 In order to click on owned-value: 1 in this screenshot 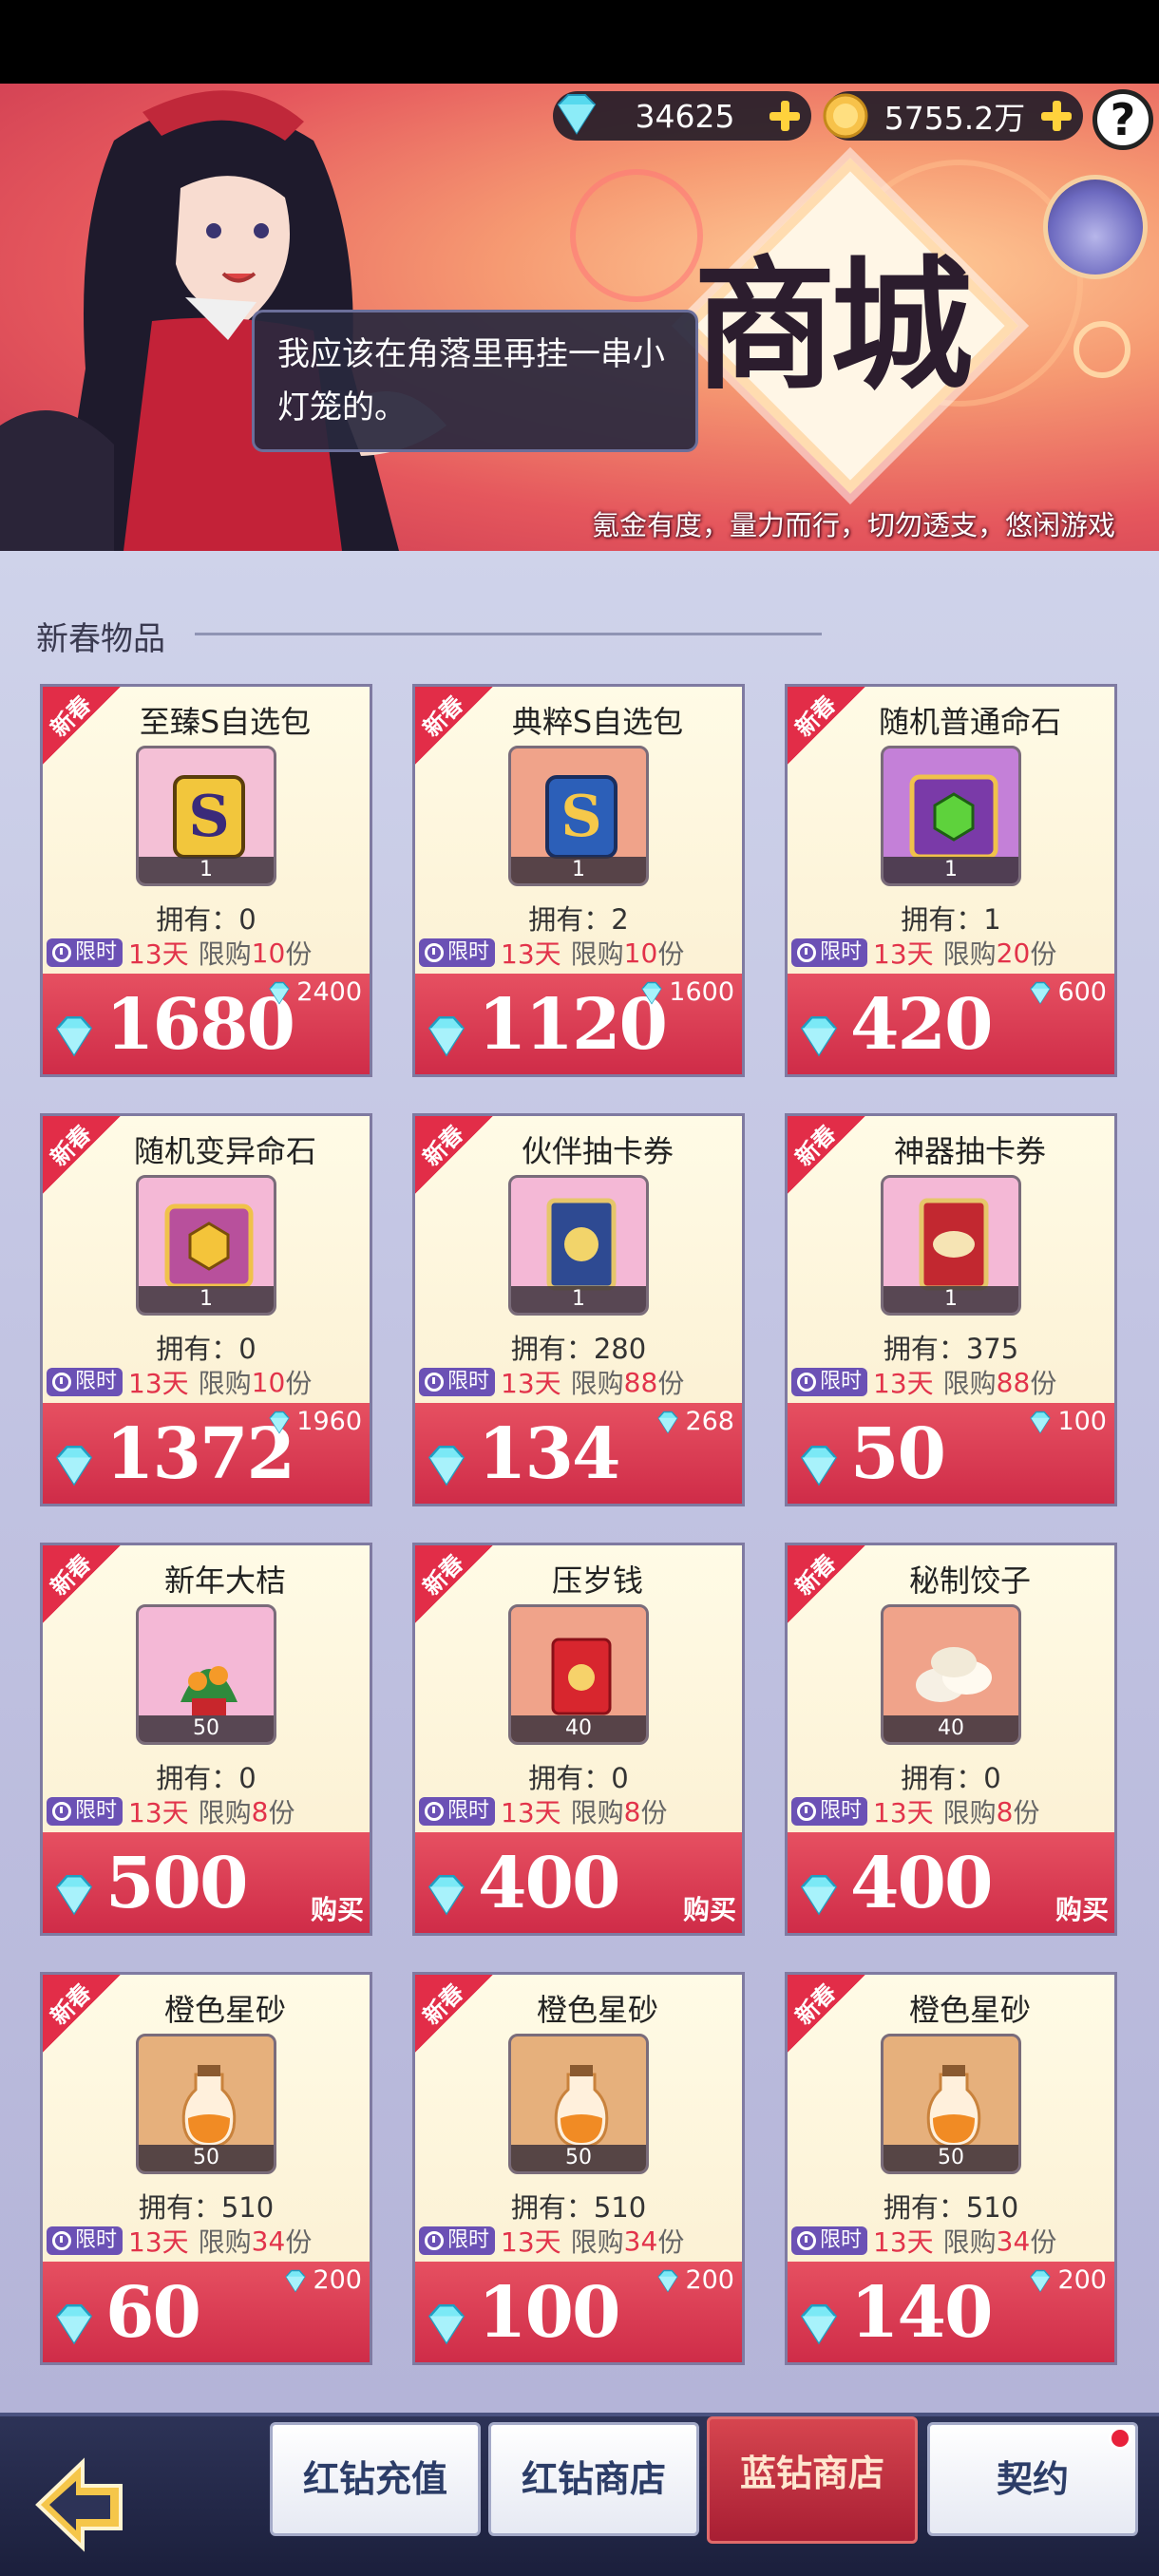, I will do `click(992, 919)`.